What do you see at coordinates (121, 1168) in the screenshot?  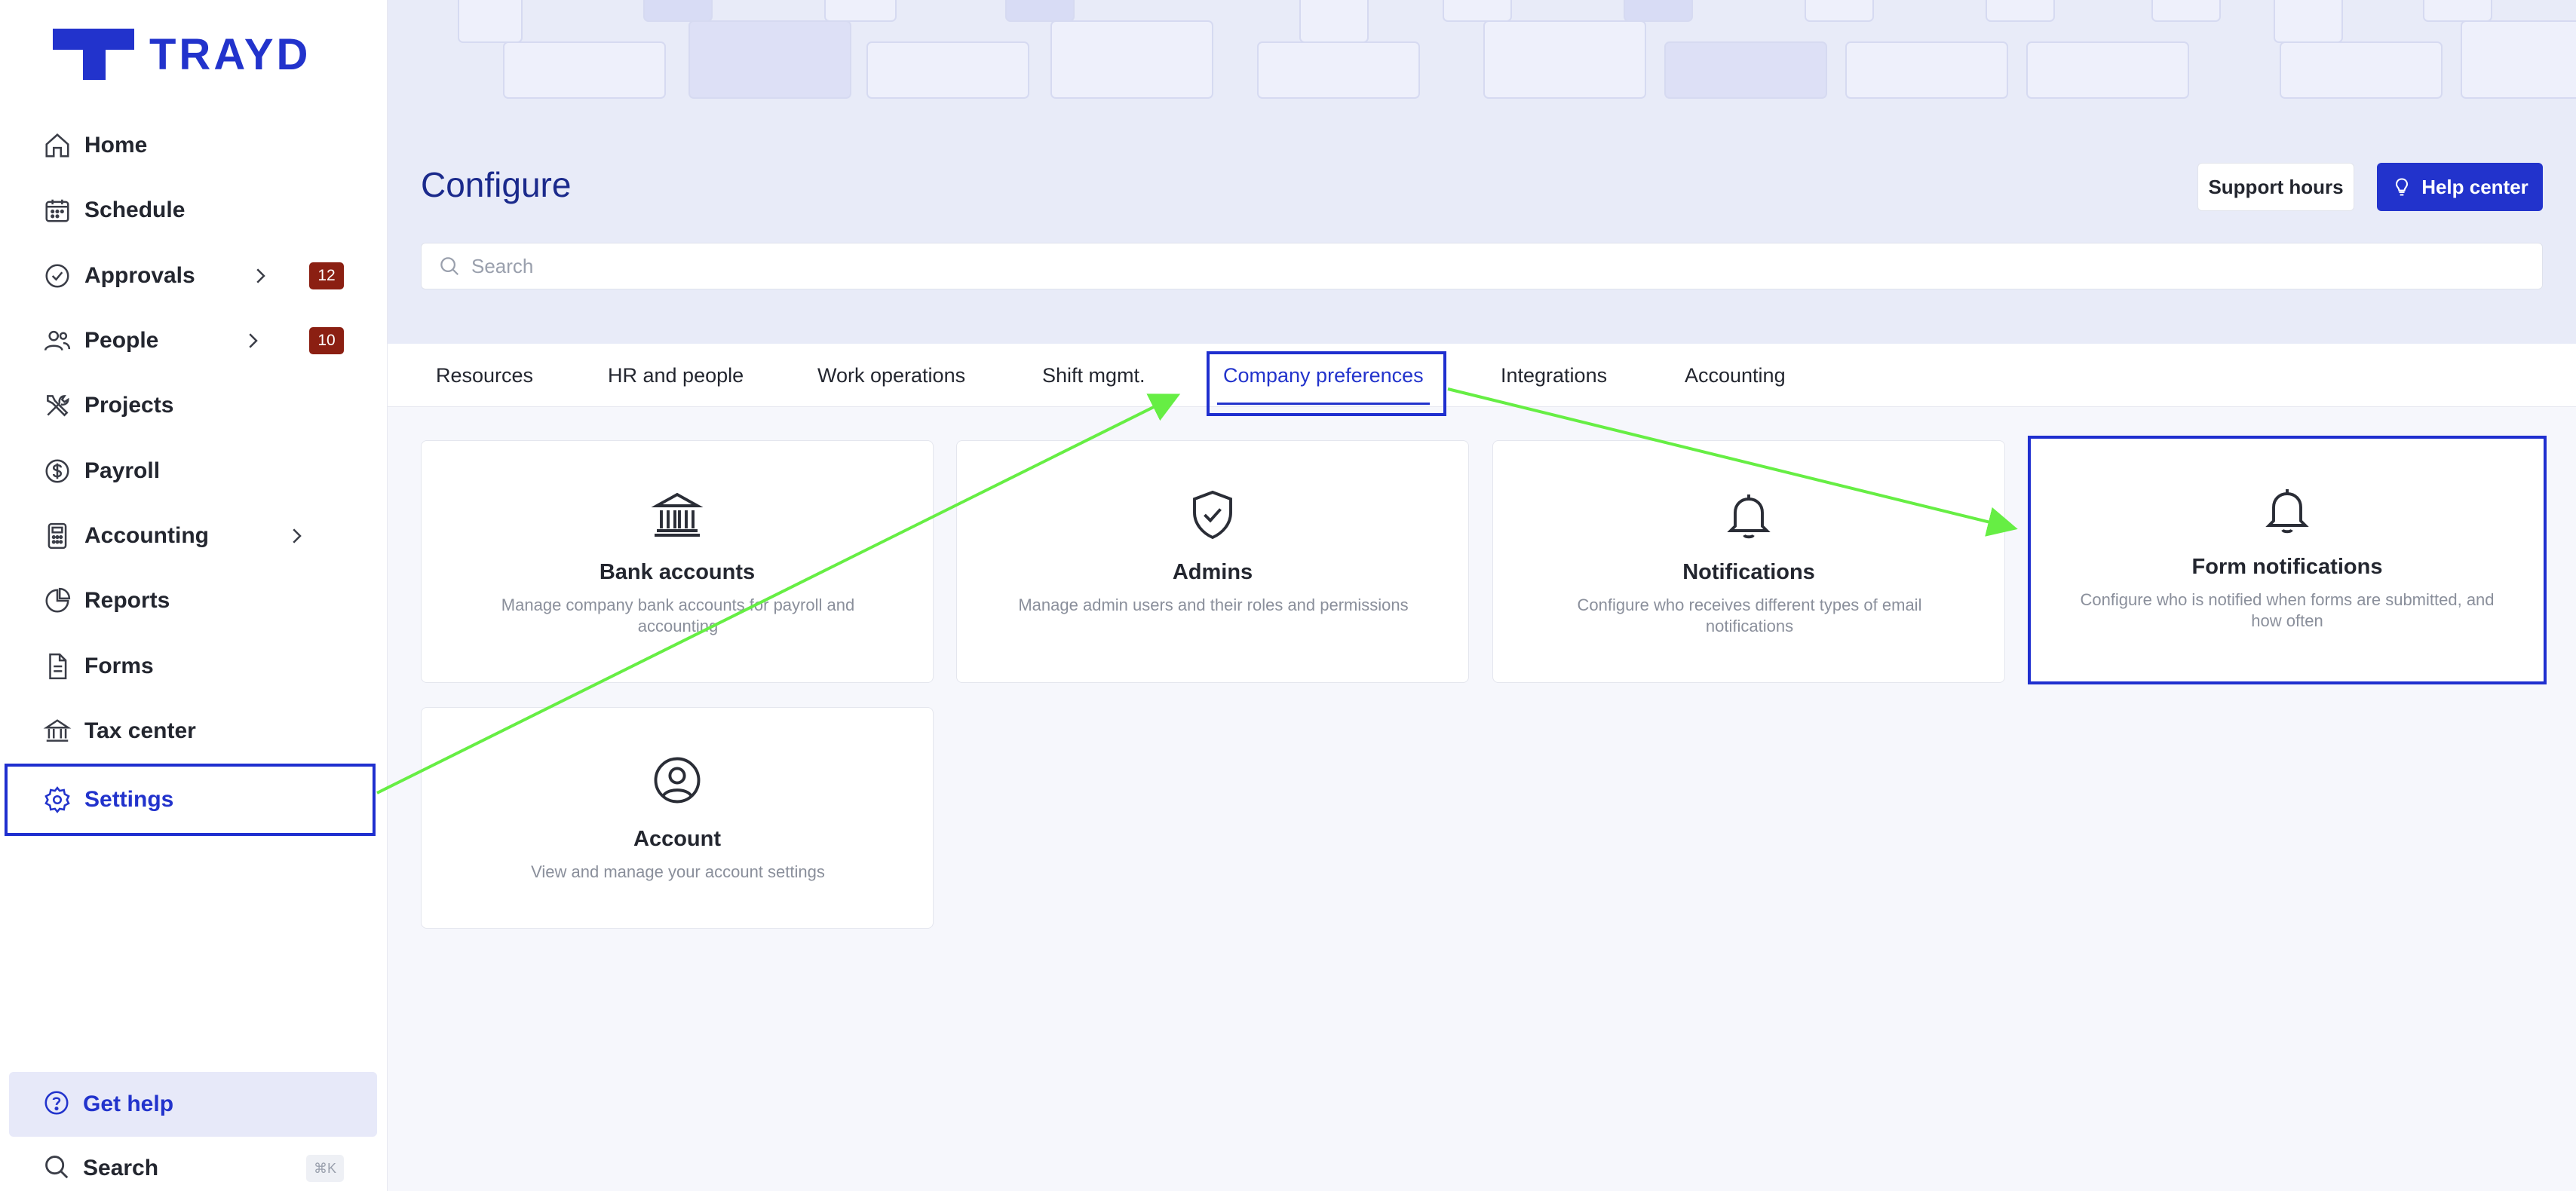 I see `sidebar-search-label: Search` at bounding box center [121, 1168].